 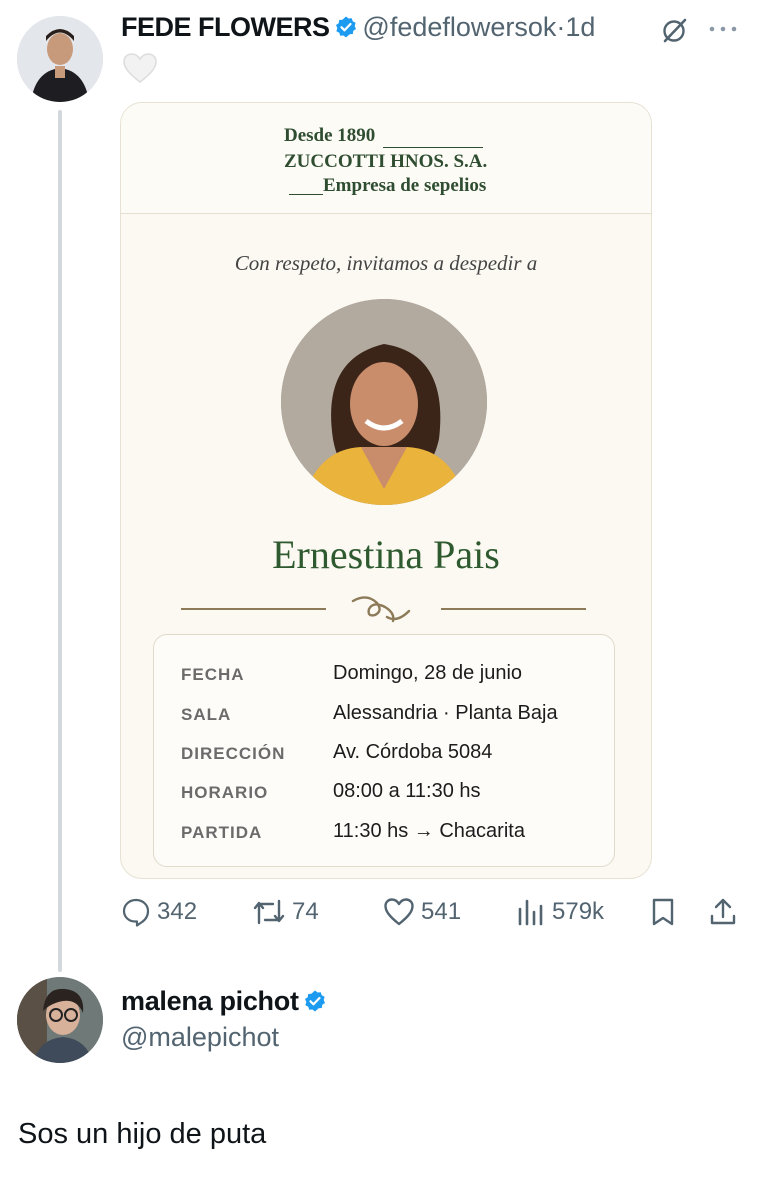 What do you see at coordinates (136, 912) in the screenshot?
I see `reply-icon` at bounding box center [136, 912].